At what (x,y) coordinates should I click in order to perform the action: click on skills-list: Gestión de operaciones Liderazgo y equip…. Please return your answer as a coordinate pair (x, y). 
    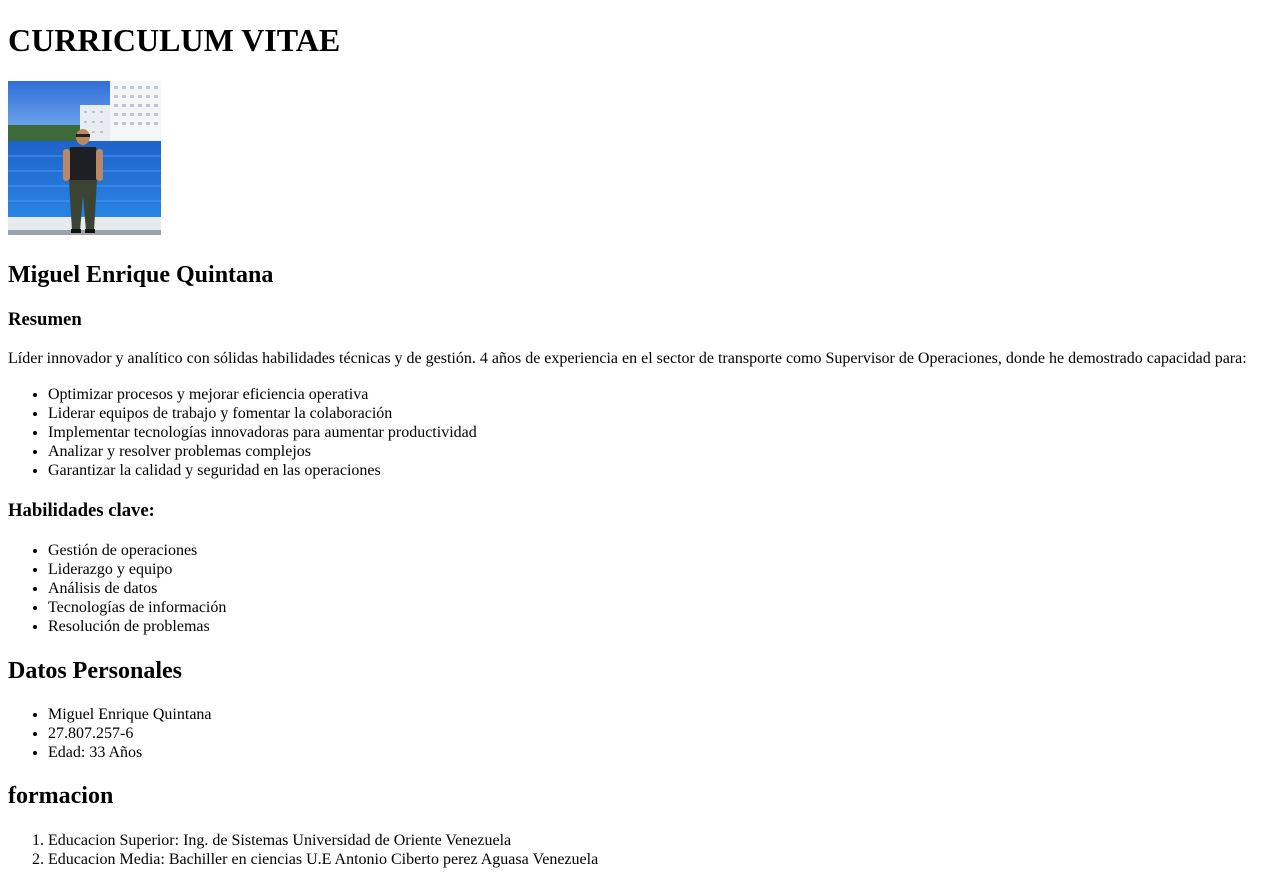
    Looking at the image, I should click on (117, 588).